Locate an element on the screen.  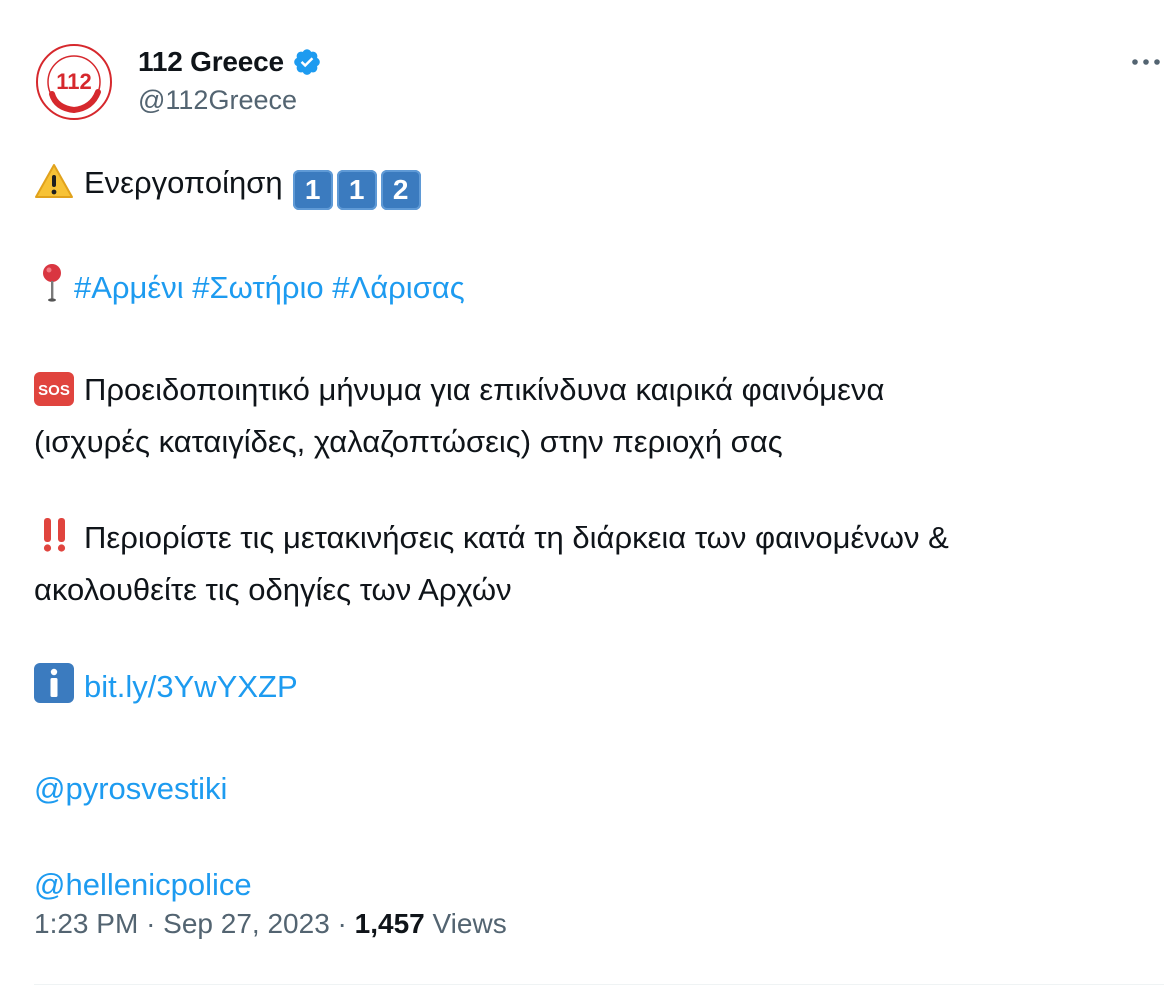
mention-line-2: @hellenicpolice is located at coordinates (584, 885).